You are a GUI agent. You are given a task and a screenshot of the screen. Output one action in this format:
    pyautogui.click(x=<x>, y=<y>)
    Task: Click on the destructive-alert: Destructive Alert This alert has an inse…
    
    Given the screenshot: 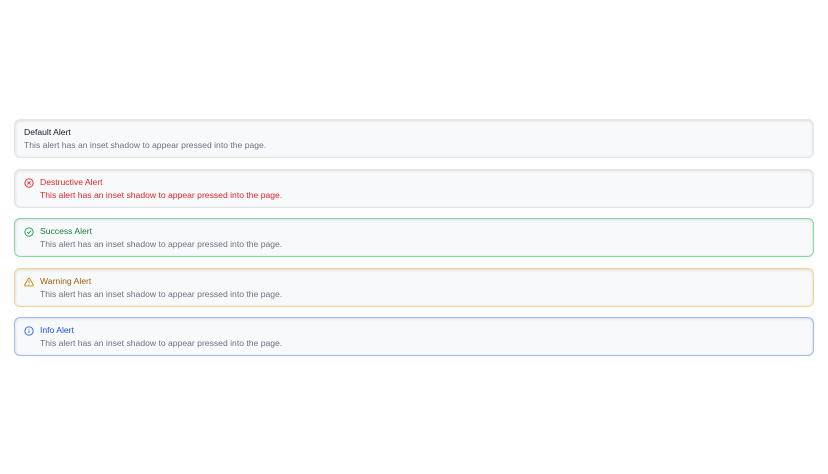 What is the action you would take?
    pyautogui.click(x=414, y=188)
    